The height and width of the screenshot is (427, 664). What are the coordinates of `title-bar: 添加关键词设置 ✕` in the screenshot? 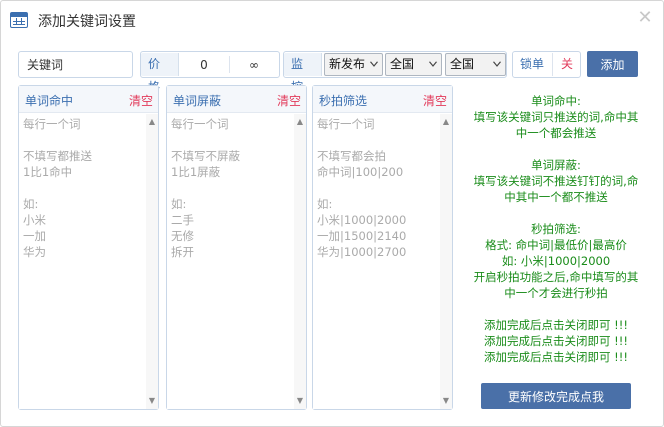 It's located at (332, 20).